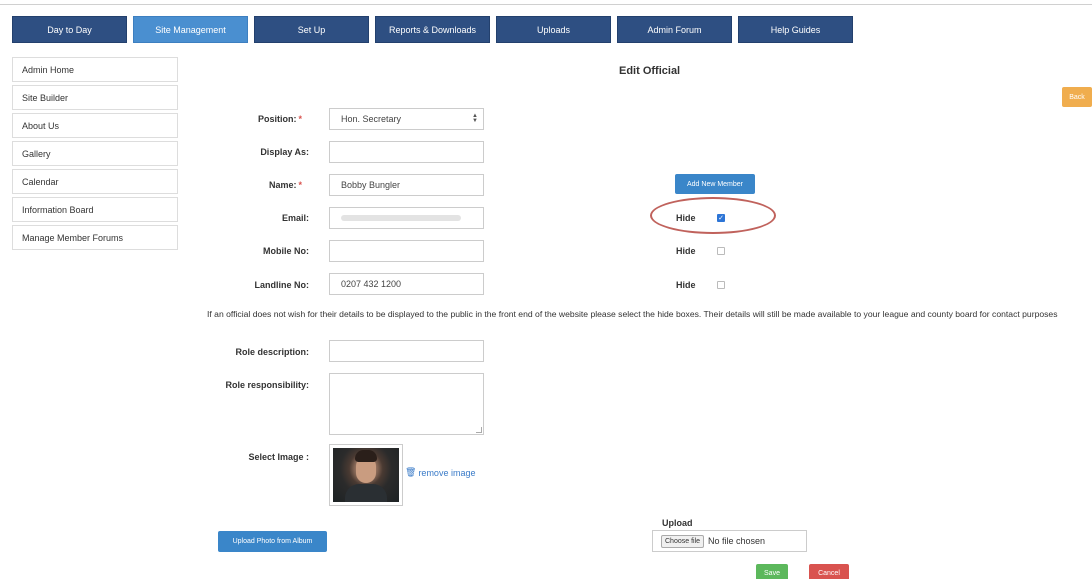  I want to click on upload-photo-from-album-button: Upload Photo from Album, so click(272, 541).